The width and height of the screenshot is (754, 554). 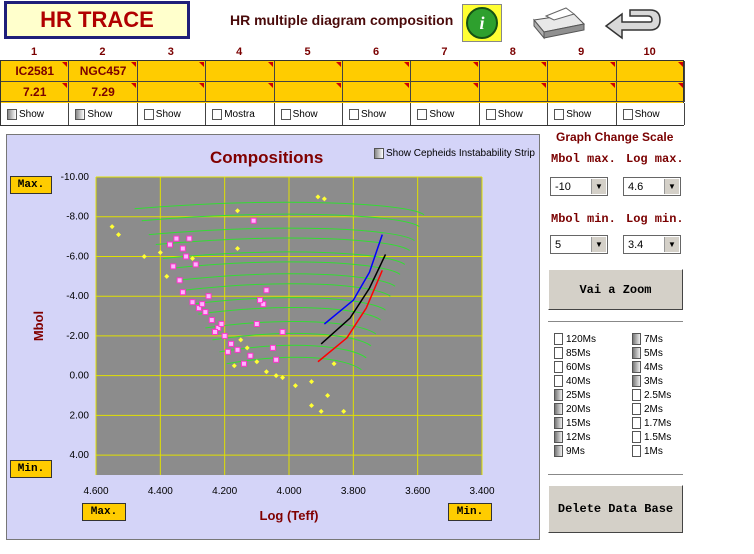 What do you see at coordinates (578, 381) in the screenshot?
I see `mass-label: 40Ms` at bounding box center [578, 381].